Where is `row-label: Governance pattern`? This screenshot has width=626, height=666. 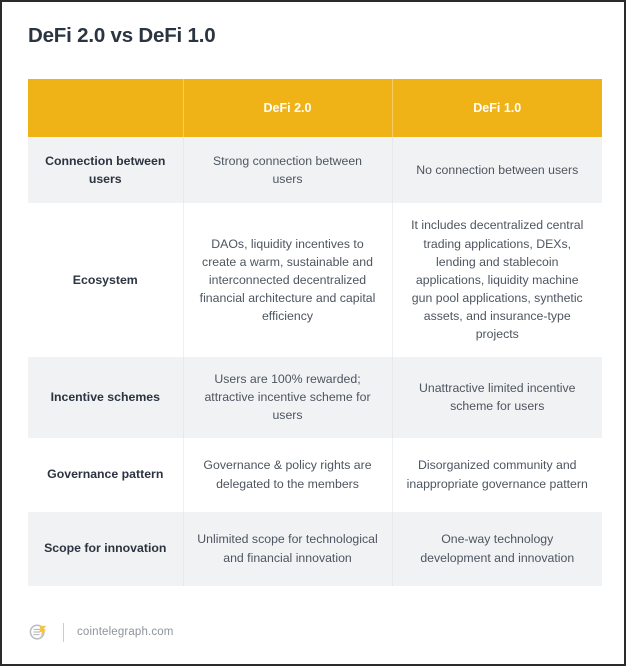
row-label: Governance pattern is located at coordinates (106, 474).